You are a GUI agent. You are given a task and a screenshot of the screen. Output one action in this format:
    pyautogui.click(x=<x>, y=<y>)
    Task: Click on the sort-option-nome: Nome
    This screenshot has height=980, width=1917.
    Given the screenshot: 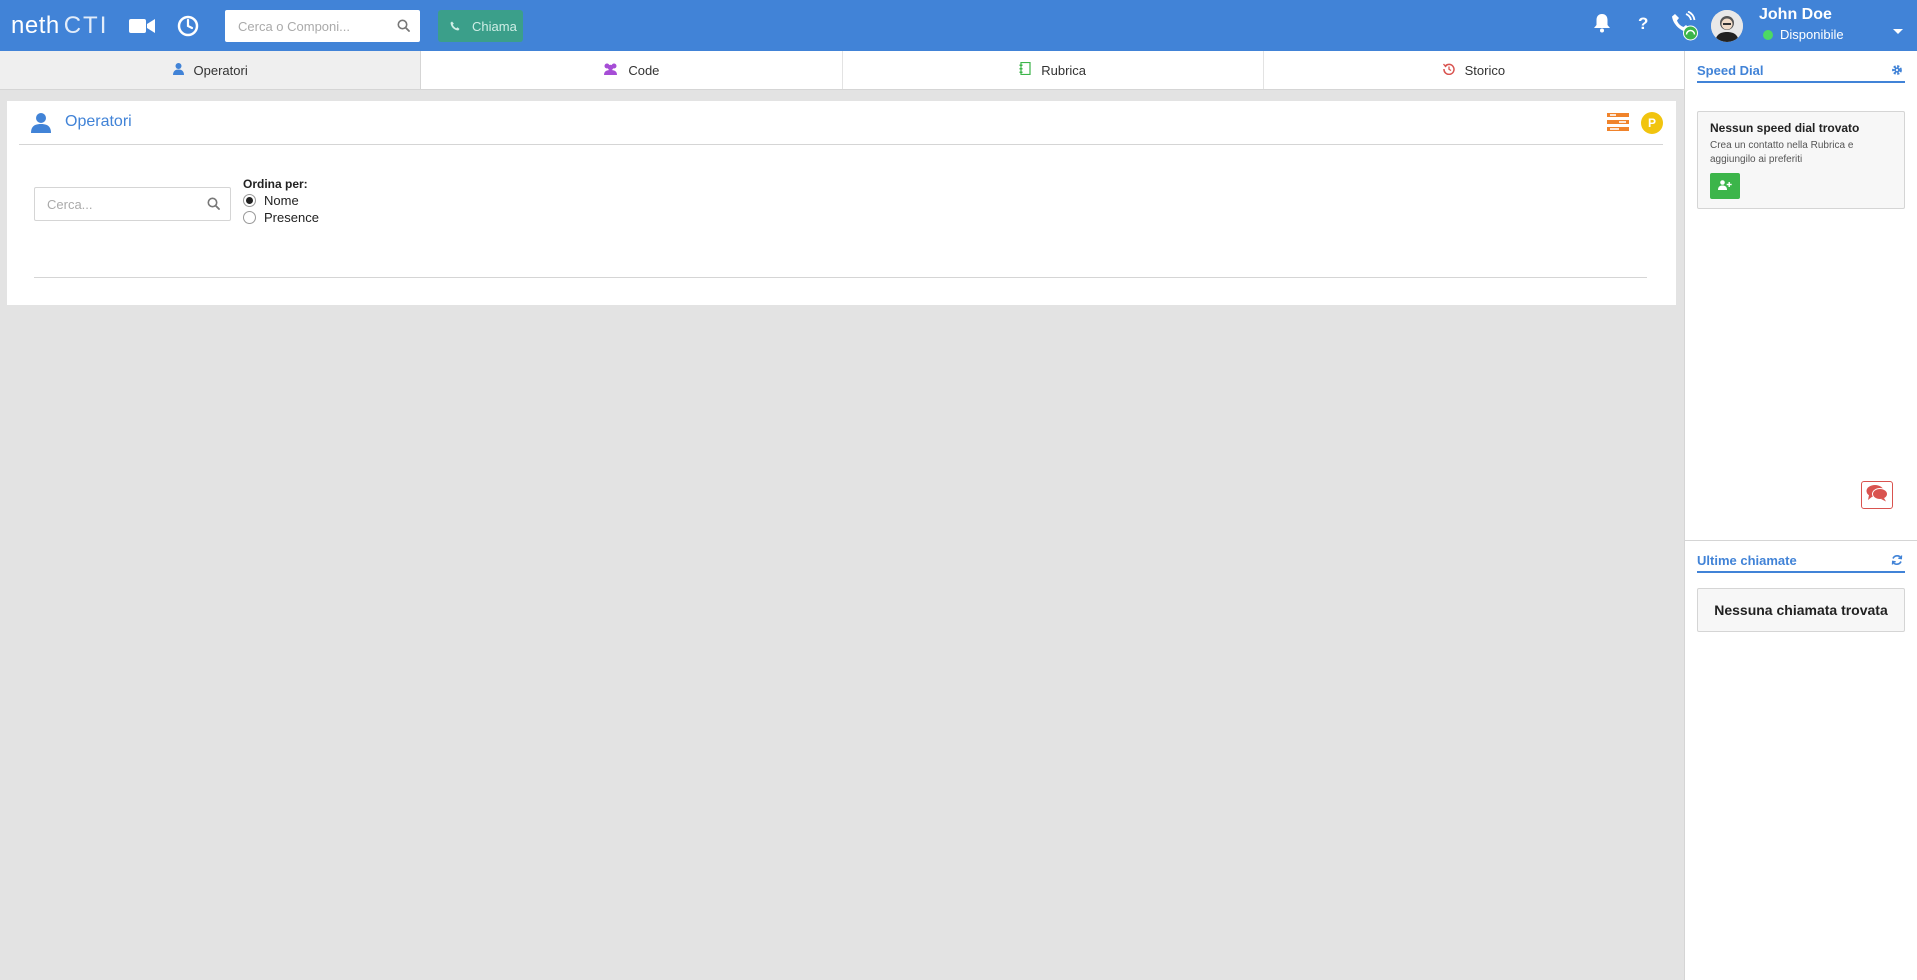 What is the action you would take?
    pyautogui.click(x=271, y=200)
    